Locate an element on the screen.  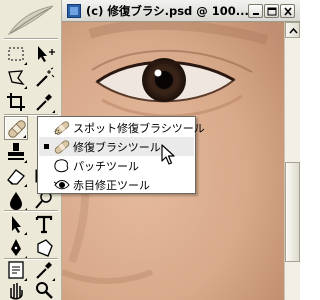
menu-item-red-eye-tool: 赤目修正ツール is located at coordinates (116, 184).